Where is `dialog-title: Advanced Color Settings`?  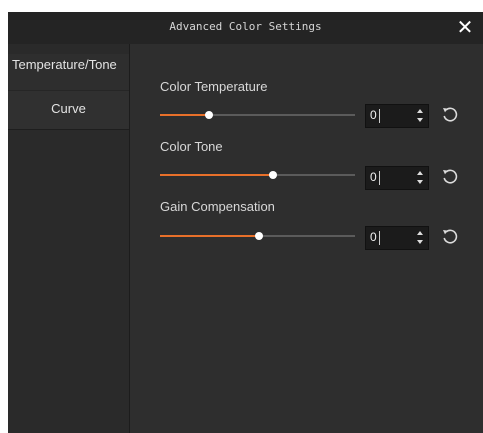
dialog-title: Advanced Color Settings is located at coordinates (245, 26).